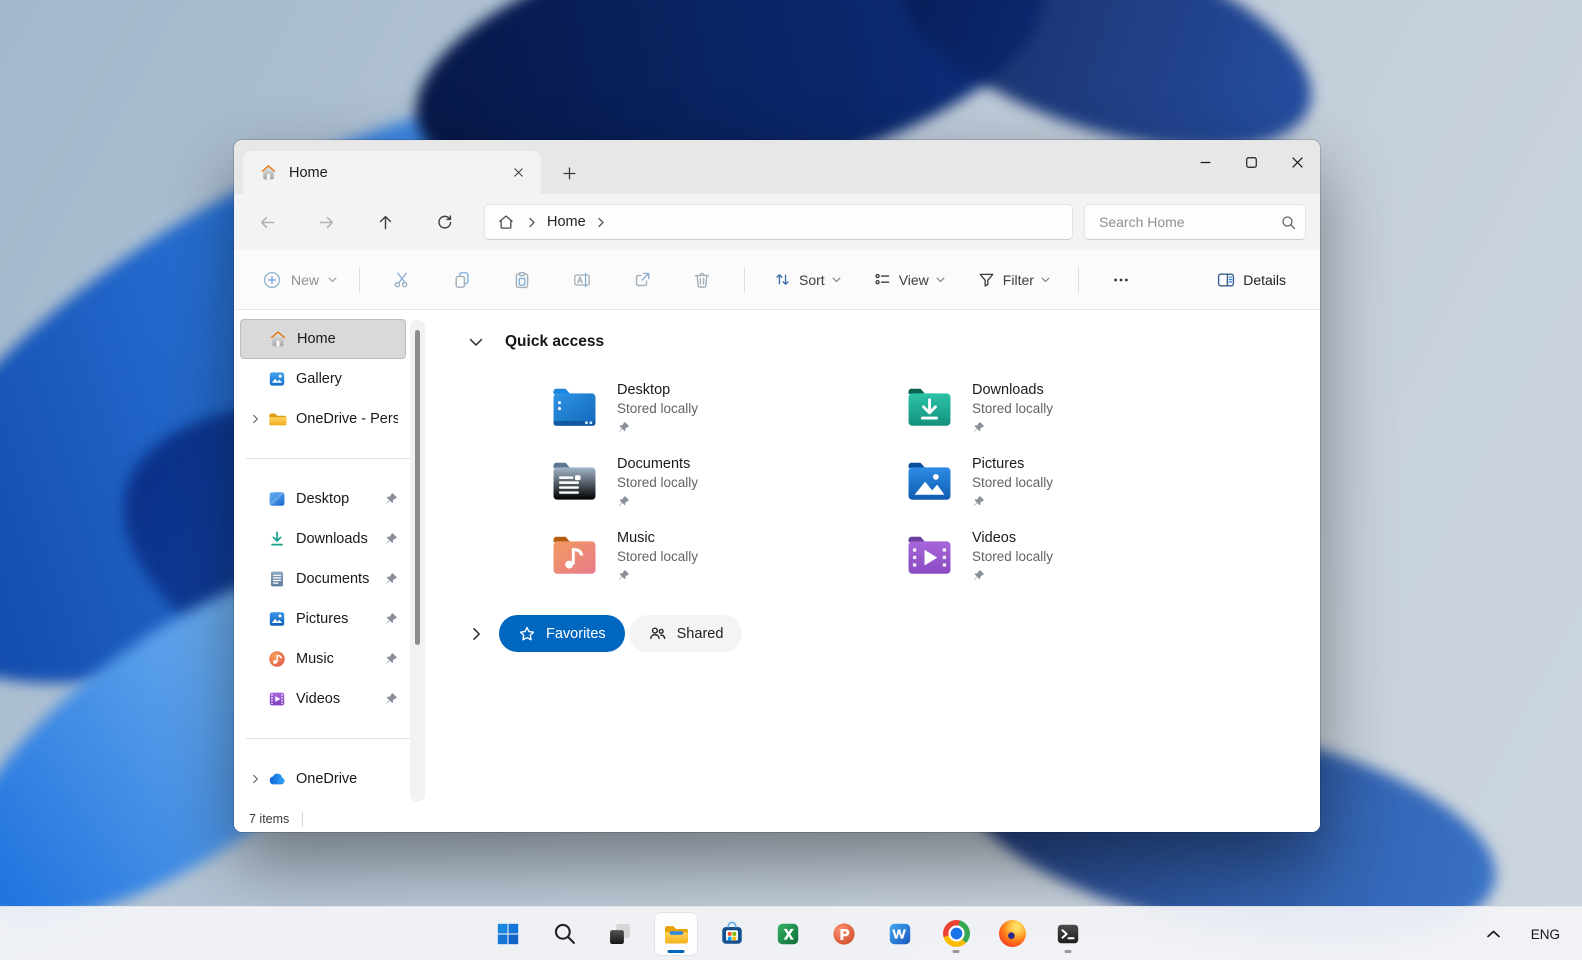  I want to click on window-controls, so click(1251, 163).